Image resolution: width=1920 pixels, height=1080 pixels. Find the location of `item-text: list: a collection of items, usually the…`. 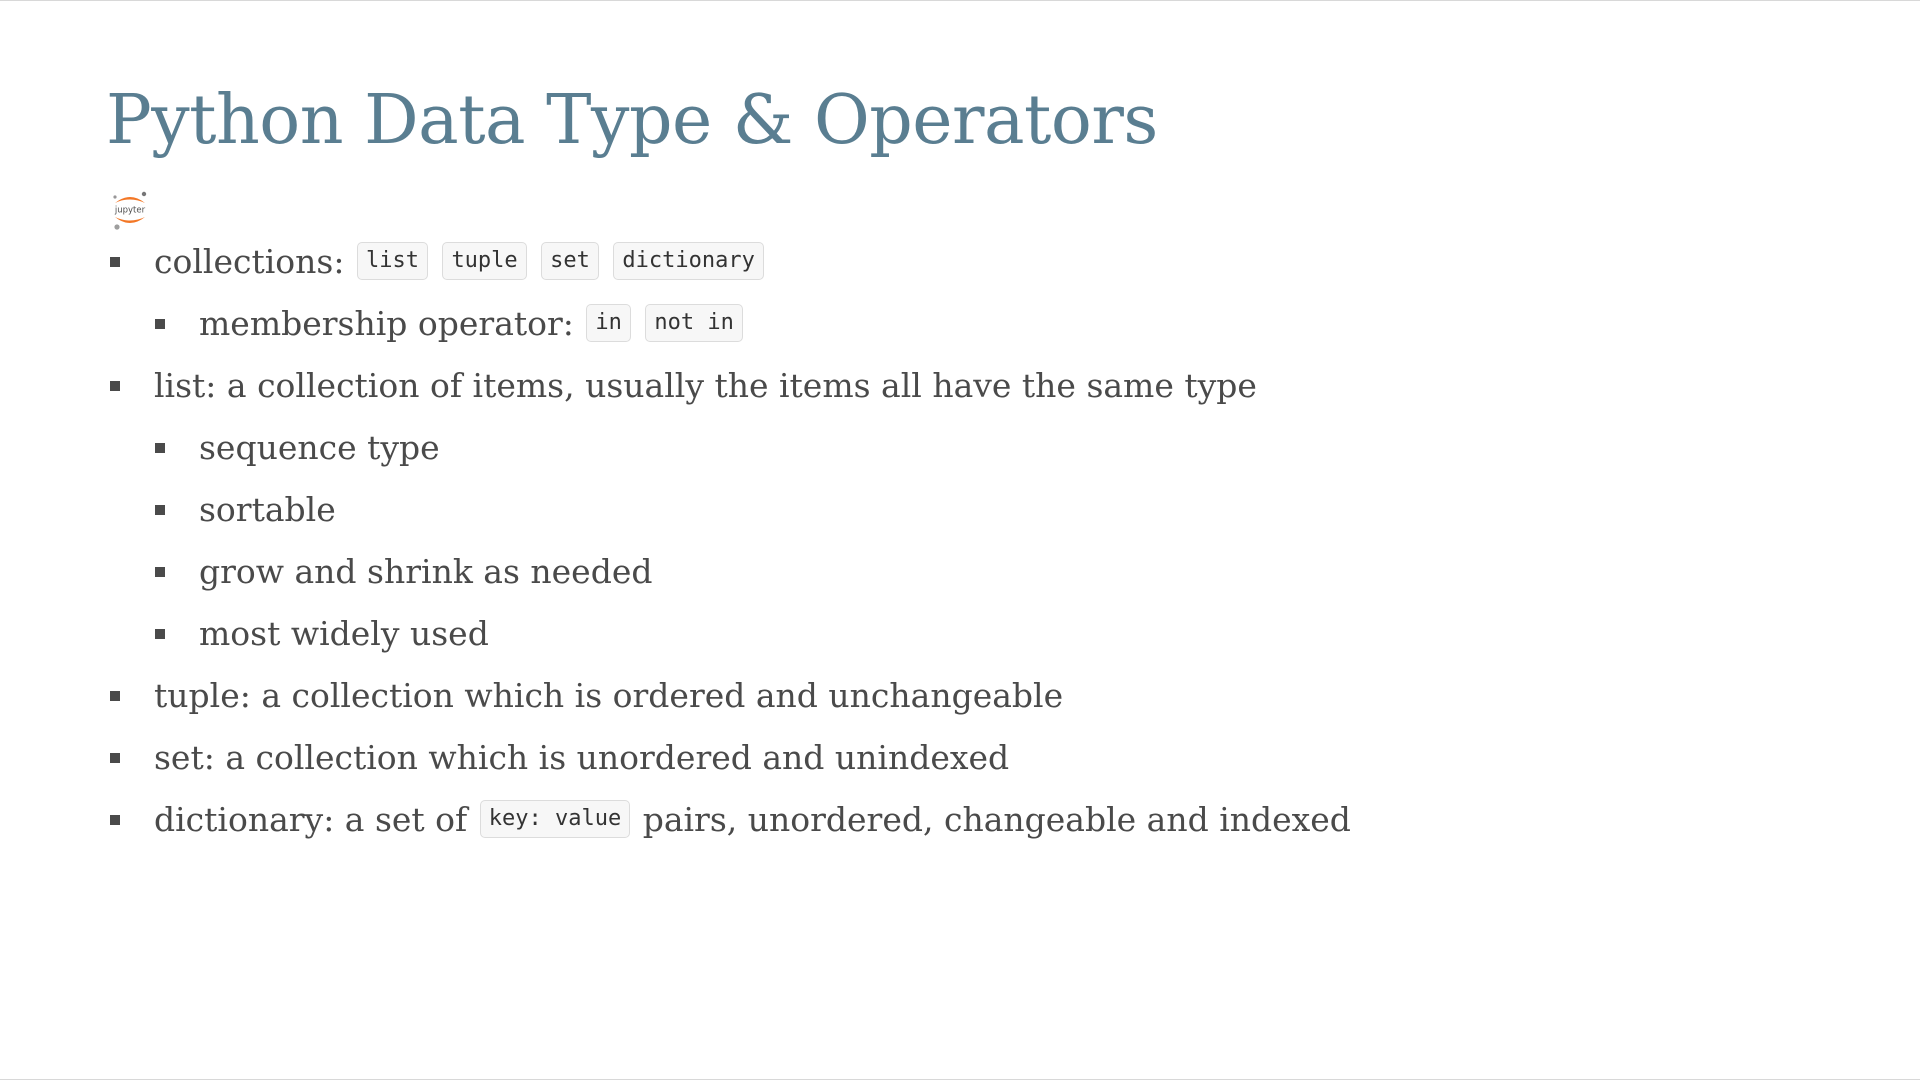

item-text: list: a collection of items, usually the… is located at coordinates (705, 385).